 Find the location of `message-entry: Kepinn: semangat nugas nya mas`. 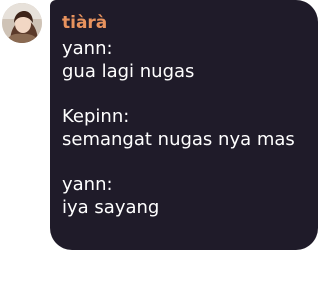

message-entry: Kepinn: semangat nugas nya mas is located at coordinates (183, 128).